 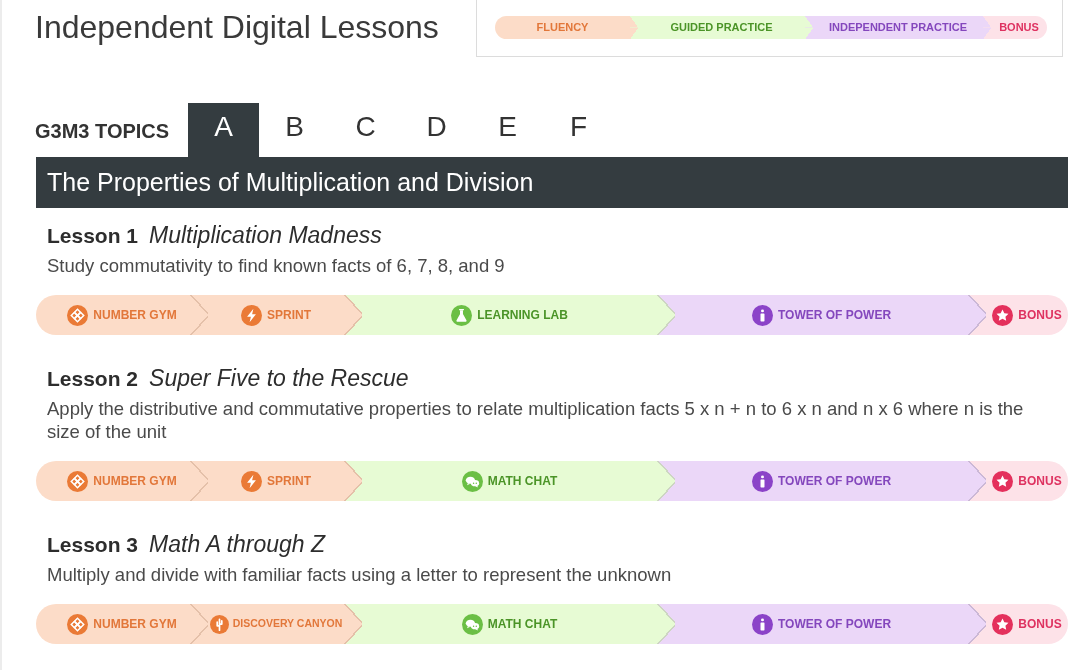 What do you see at coordinates (1015, 27) in the screenshot?
I see `legend-item: BONUS` at bounding box center [1015, 27].